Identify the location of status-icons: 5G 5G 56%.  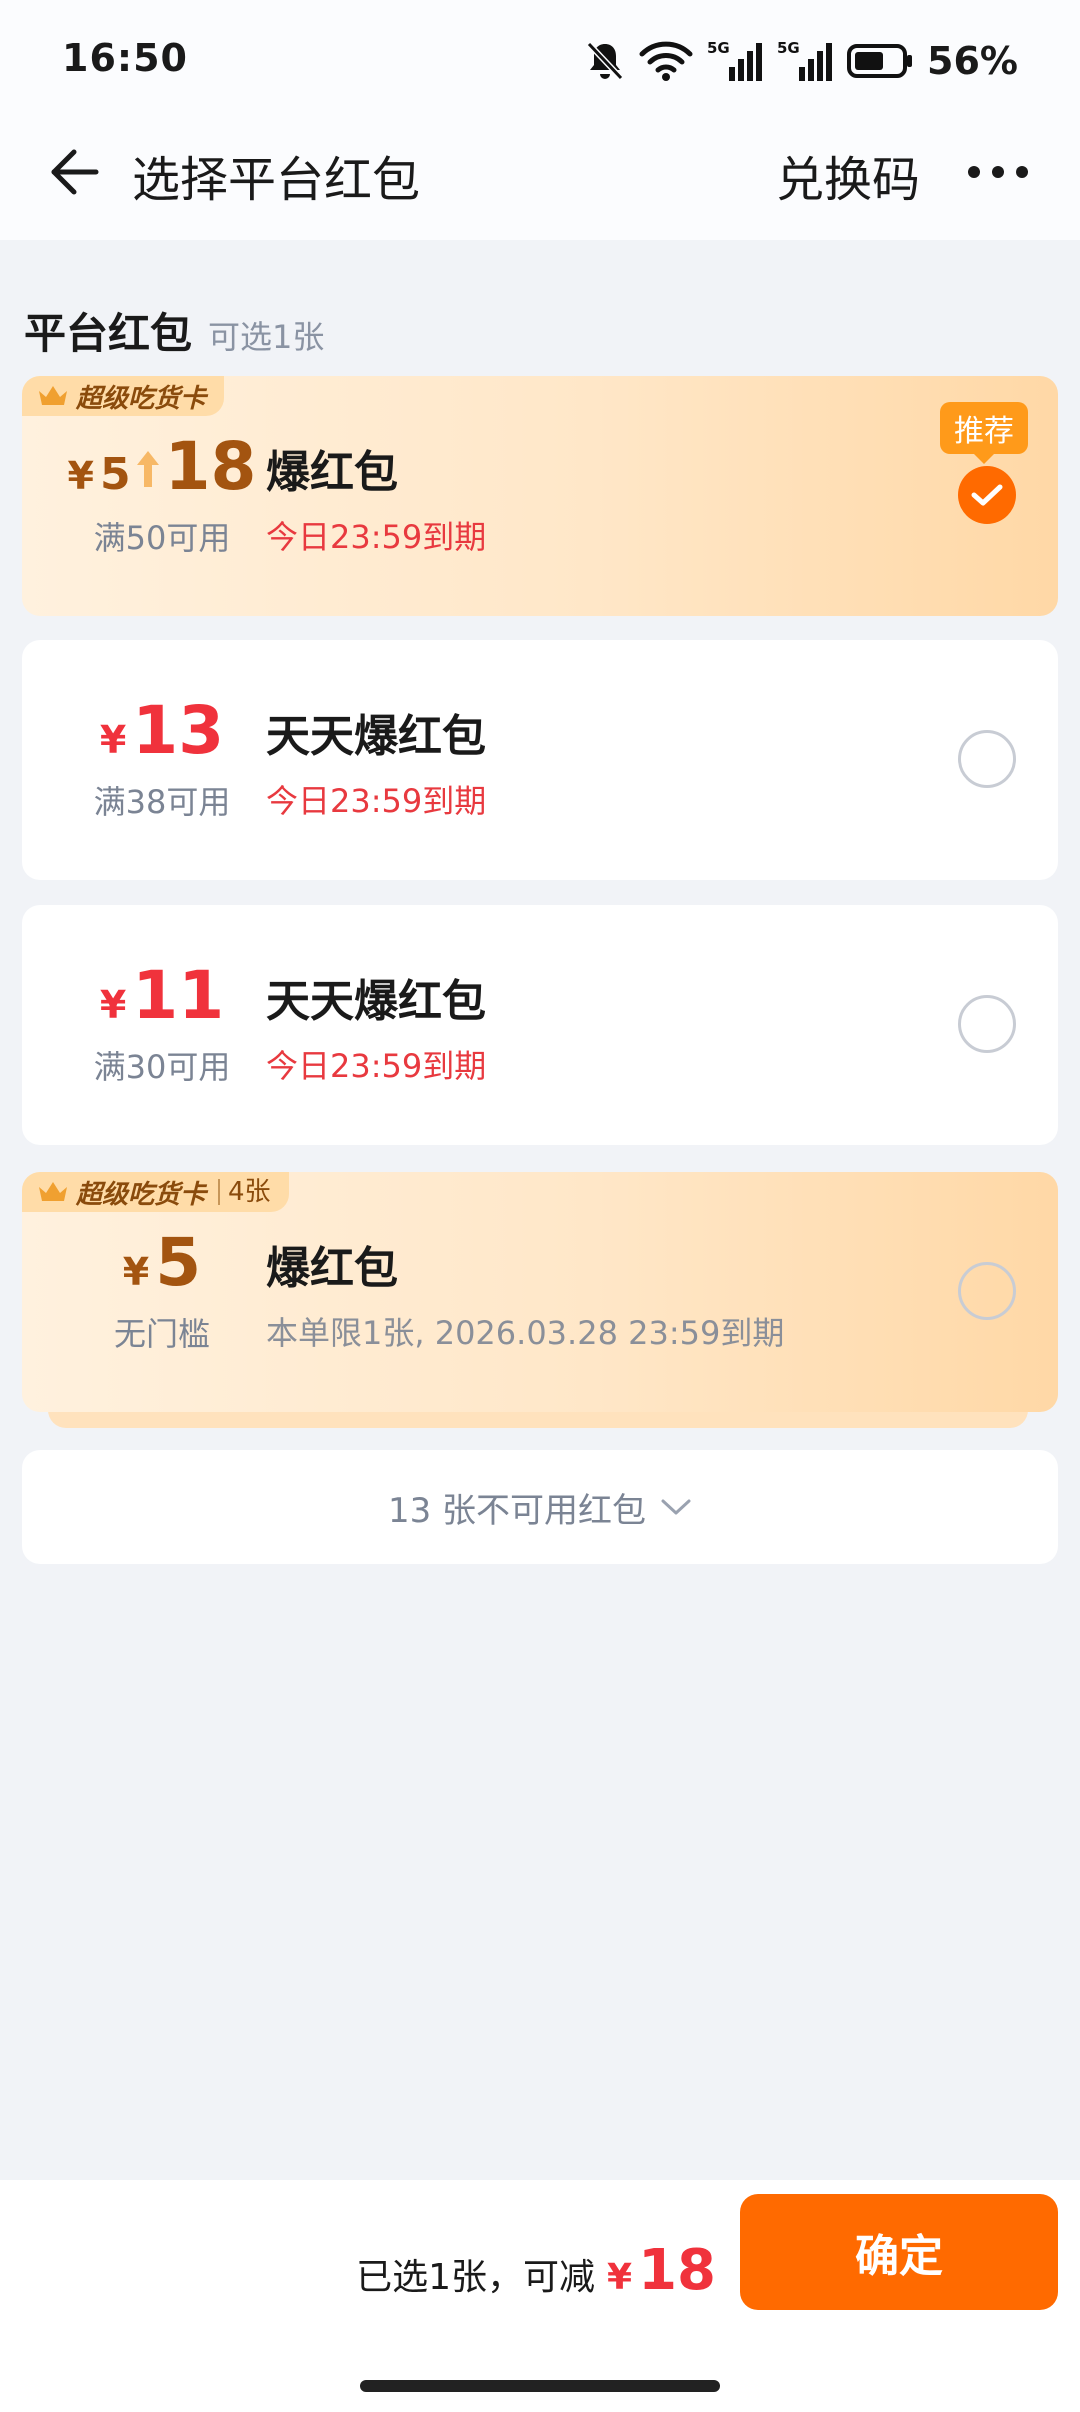
(801, 61).